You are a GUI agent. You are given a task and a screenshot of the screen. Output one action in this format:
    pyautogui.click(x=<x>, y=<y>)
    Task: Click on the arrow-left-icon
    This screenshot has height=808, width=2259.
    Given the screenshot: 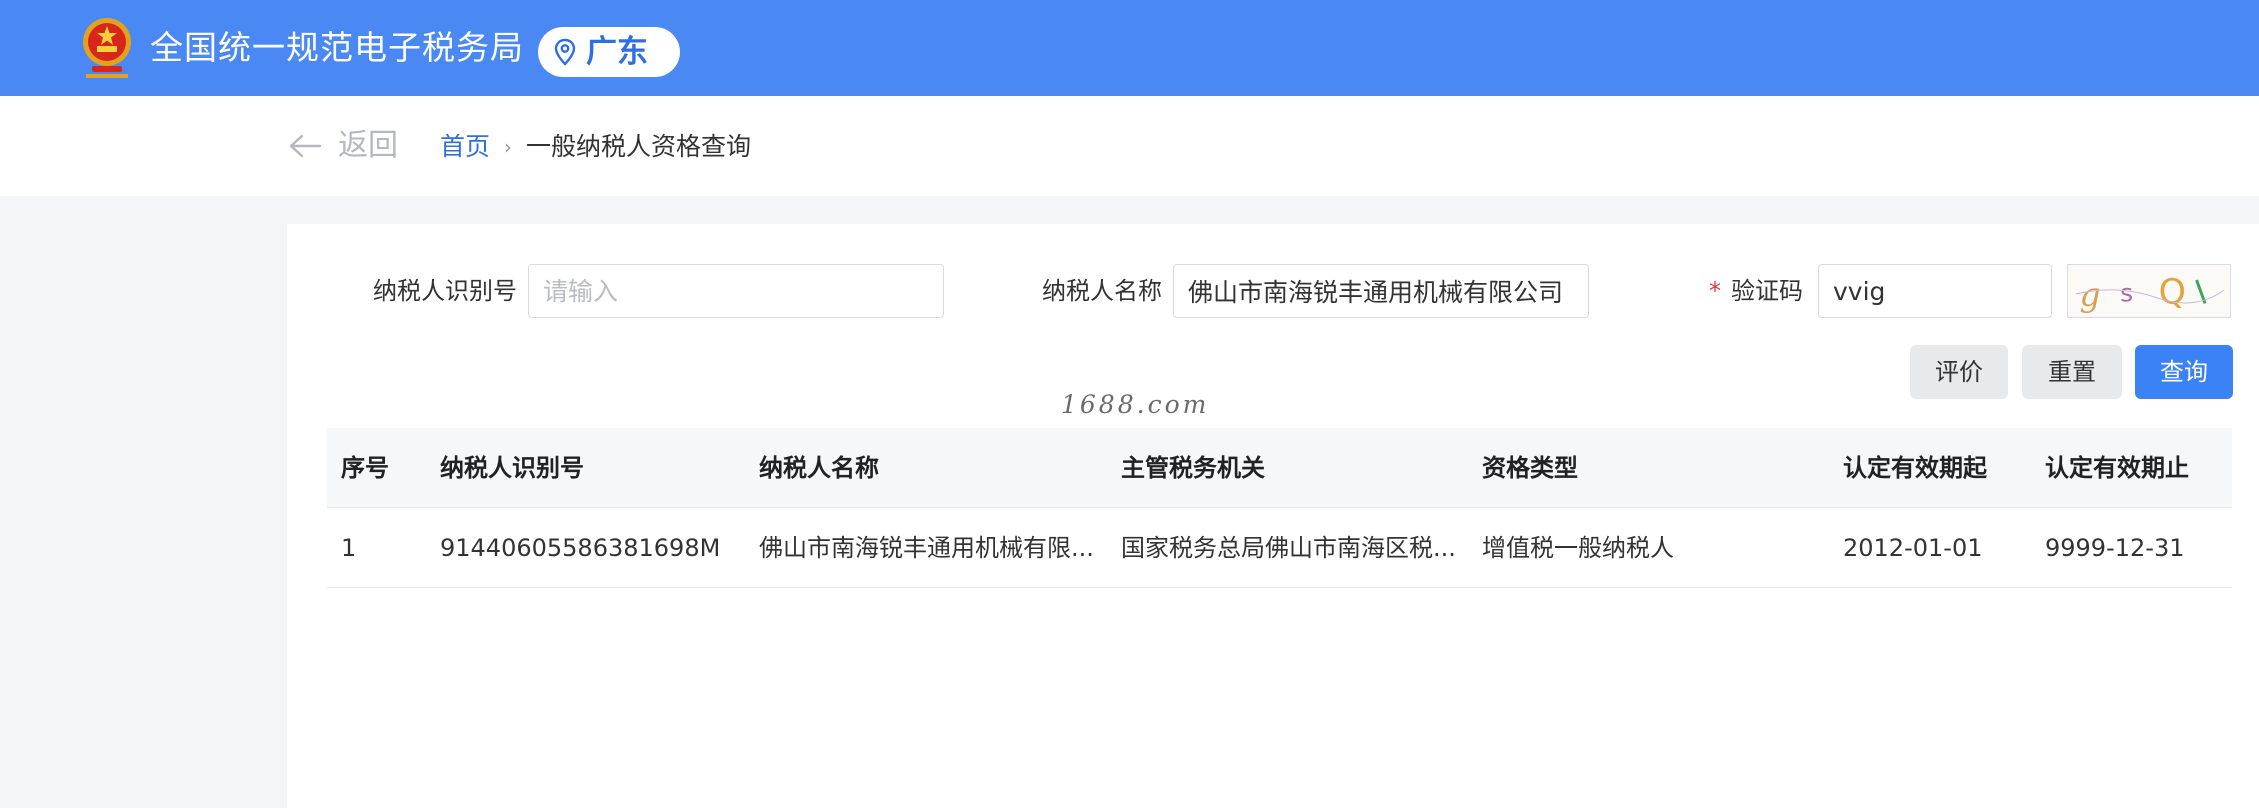 What is the action you would take?
    pyautogui.click(x=305, y=146)
    